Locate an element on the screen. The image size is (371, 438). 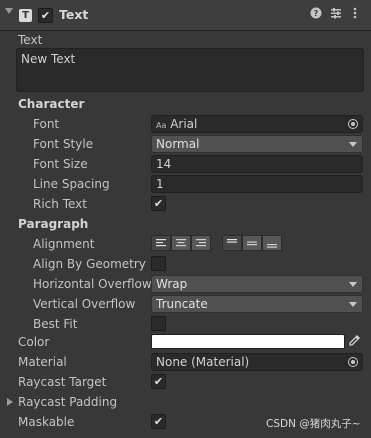
align-center-button is located at coordinates (181, 243).